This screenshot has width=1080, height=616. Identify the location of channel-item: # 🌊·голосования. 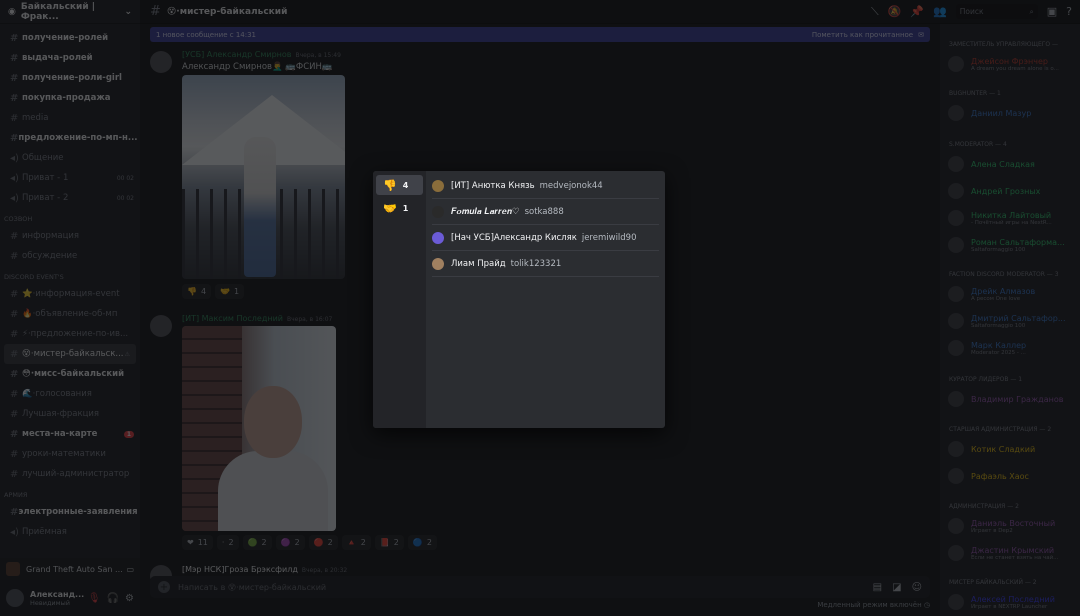
(70, 394).